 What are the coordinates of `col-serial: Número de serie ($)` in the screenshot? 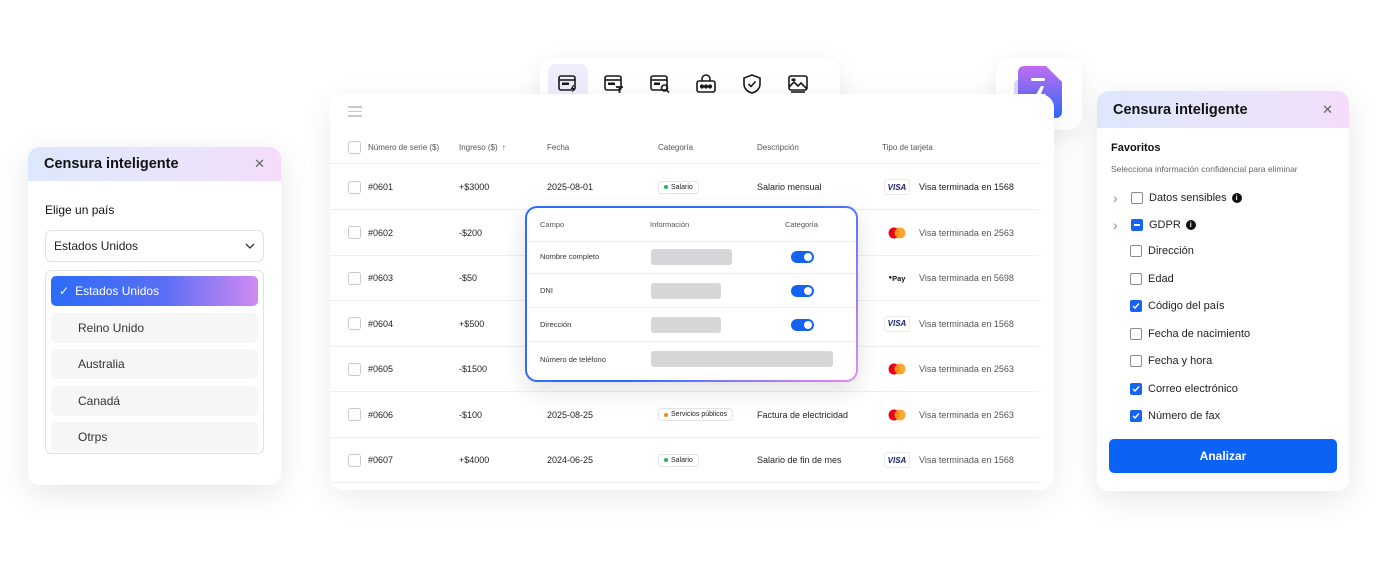 It's located at (403, 147).